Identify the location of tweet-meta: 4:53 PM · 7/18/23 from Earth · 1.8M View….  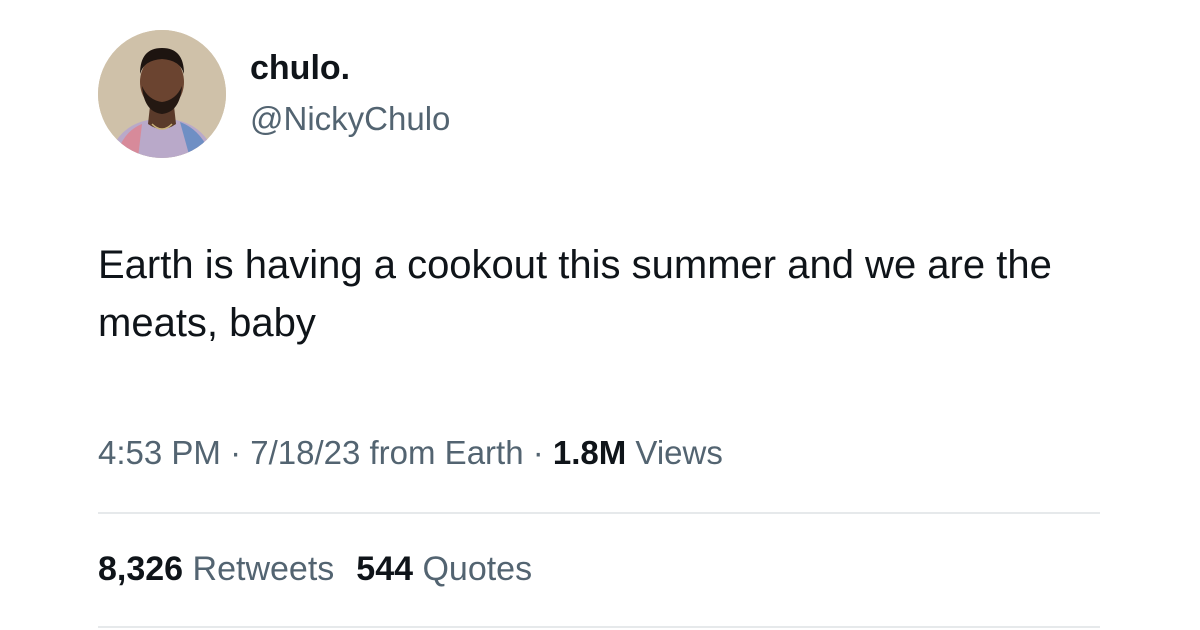
(410, 453).